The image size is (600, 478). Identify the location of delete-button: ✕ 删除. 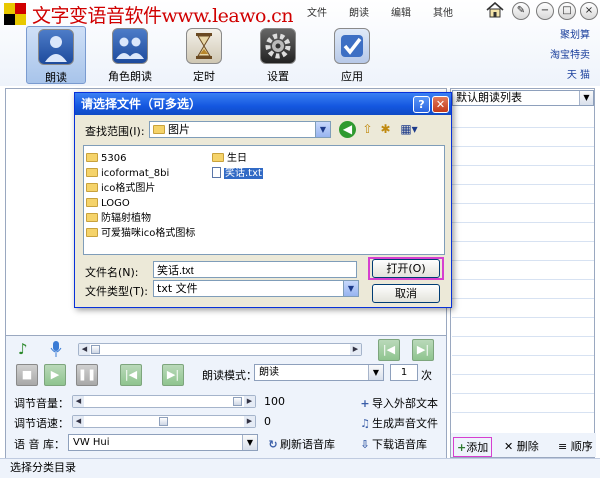
(521, 446).